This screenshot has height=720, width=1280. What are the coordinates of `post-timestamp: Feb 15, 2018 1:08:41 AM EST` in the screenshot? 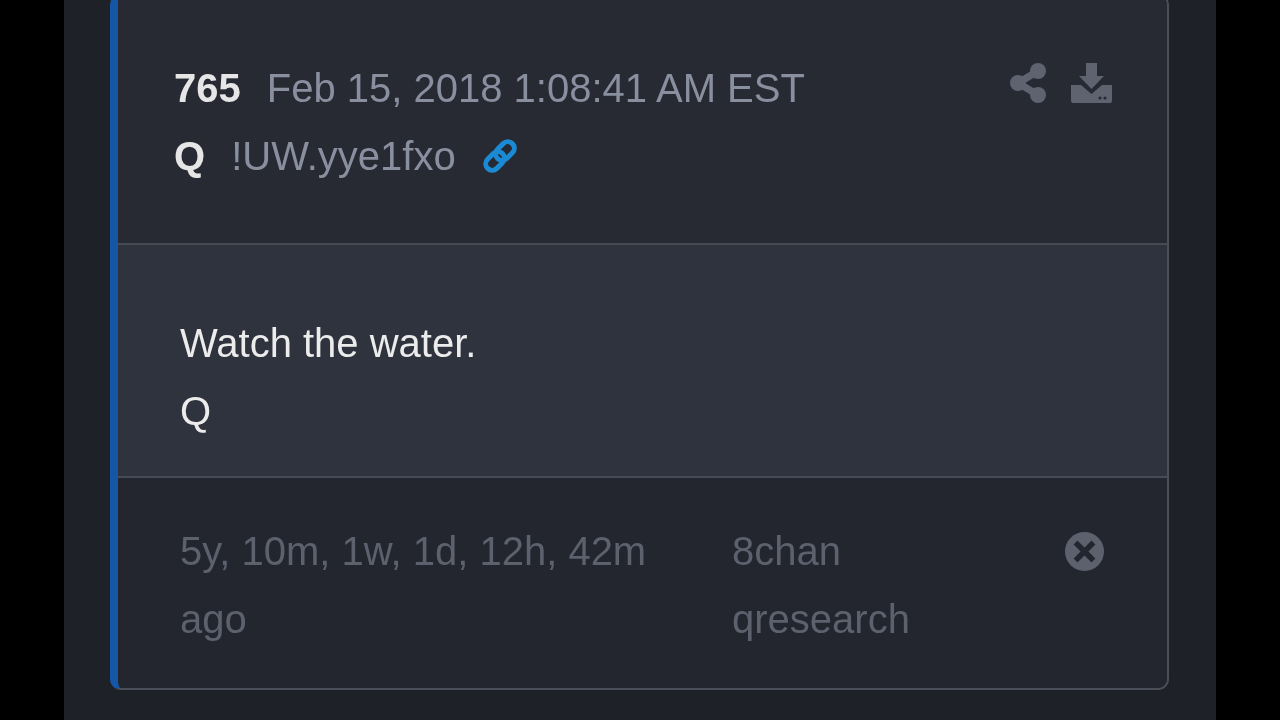 It's located at (535, 88).